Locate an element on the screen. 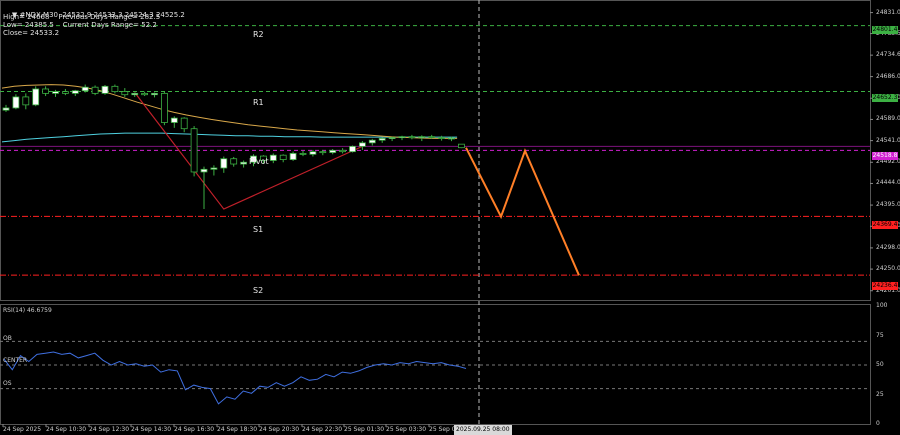 The height and width of the screenshot is (435, 900). price-tick-label: 24541.0 is located at coordinates (888, 140).